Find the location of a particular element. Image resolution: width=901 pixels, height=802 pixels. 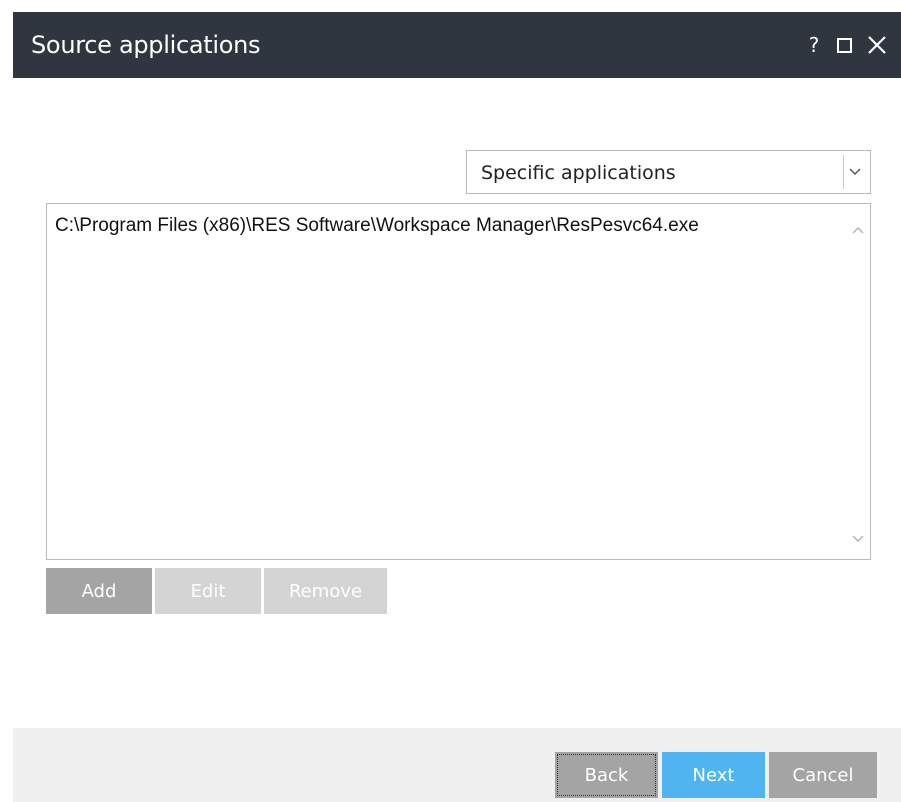

vertical-scrollbar is located at coordinates (858, 381).